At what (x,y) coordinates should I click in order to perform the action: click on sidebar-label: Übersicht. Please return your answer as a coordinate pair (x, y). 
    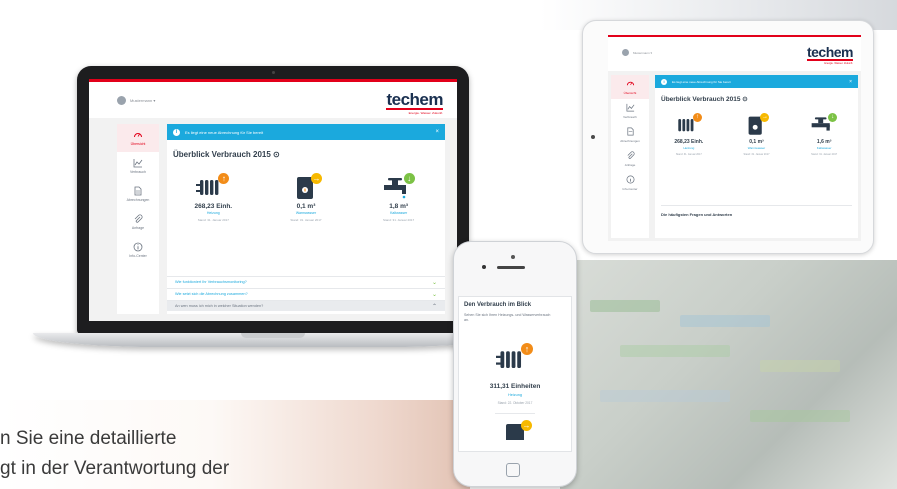
    Looking at the image, I should click on (138, 144).